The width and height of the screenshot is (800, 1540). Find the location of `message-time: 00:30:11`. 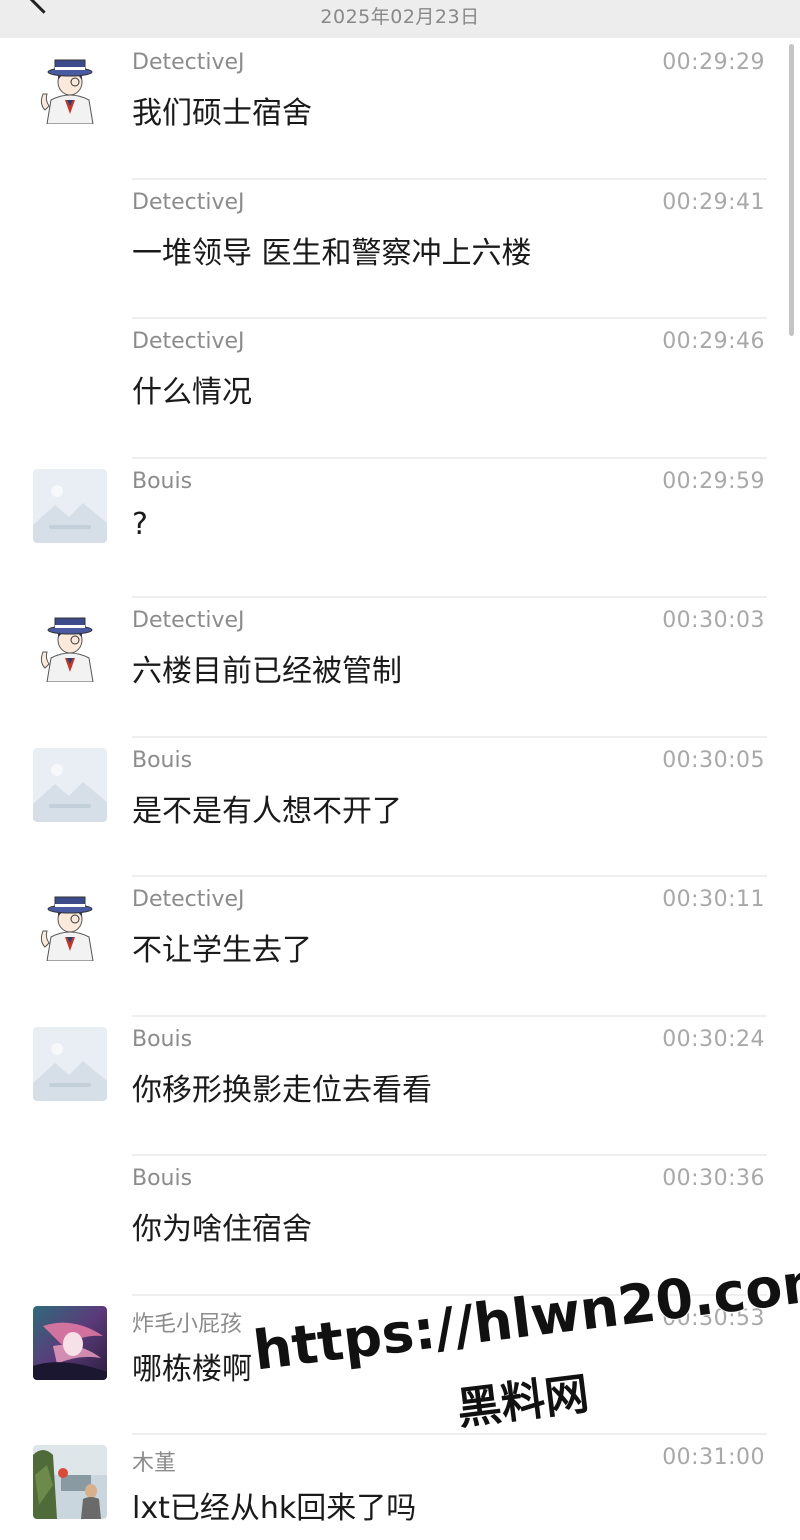

message-time: 00:30:11 is located at coordinates (713, 899).